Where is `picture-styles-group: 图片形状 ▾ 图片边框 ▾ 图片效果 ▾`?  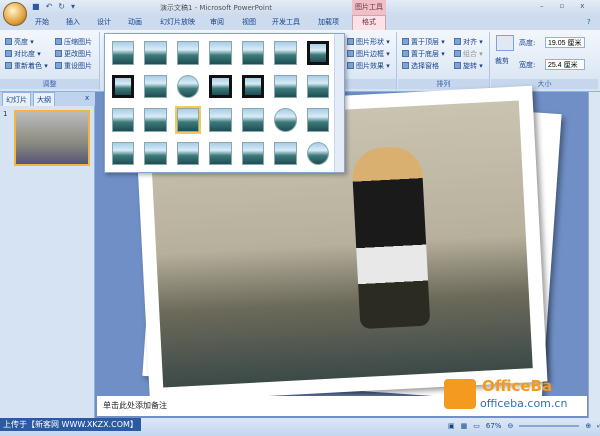 picture-styles-group: 图片形状 ▾ 图片边框 ▾ 图片效果 ▾ is located at coordinates (371, 61).